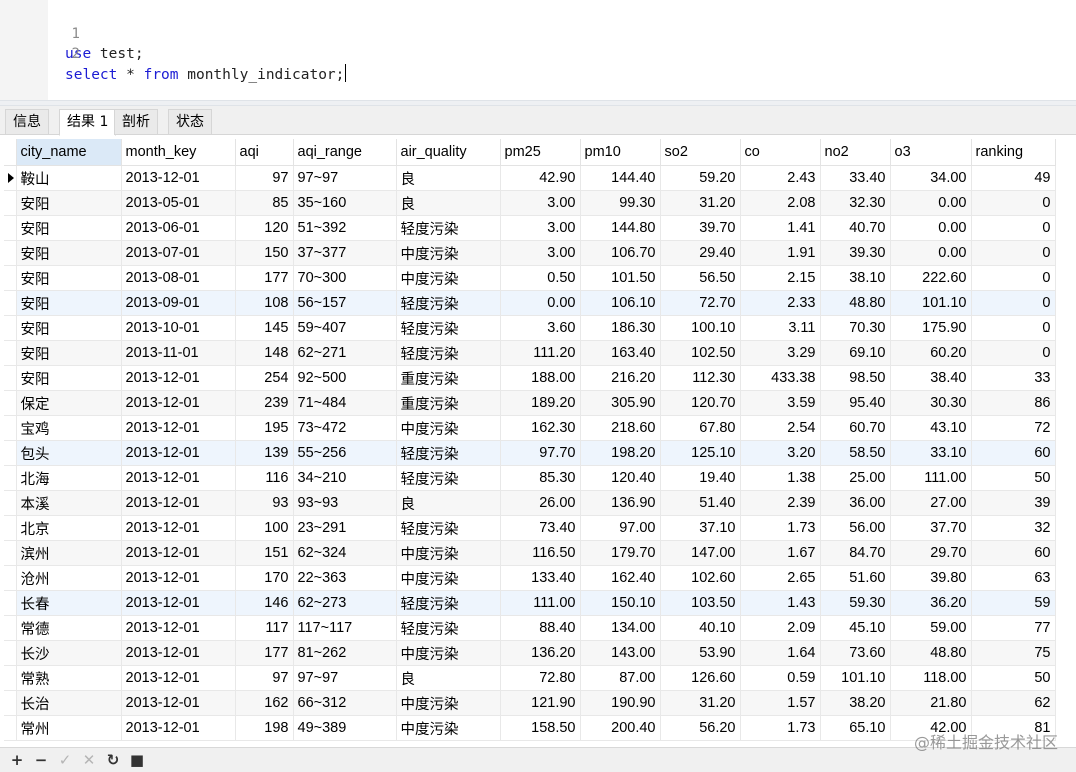 The width and height of the screenshot is (1076, 772). Describe the element at coordinates (540, 653) in the screenshot. I see `cell-pm25: 136.20` at that location.